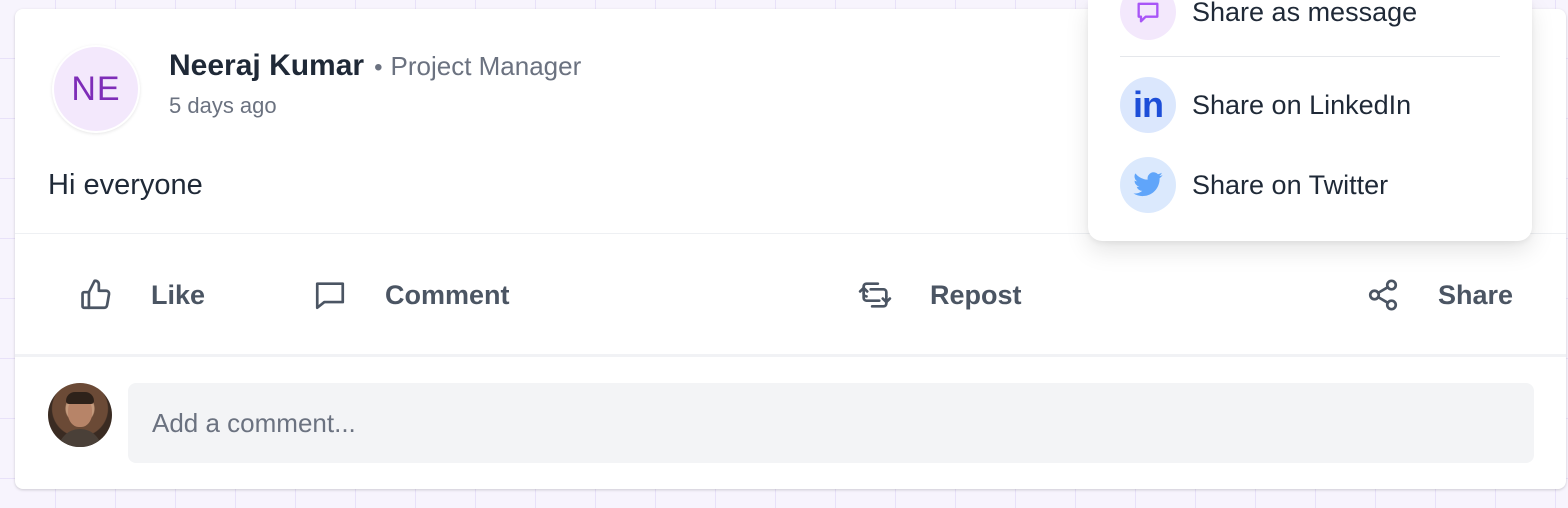 The width and height of the screenshot is (1568, 508). I want to click on linkedin-glyph: in, so click(1148, 104).